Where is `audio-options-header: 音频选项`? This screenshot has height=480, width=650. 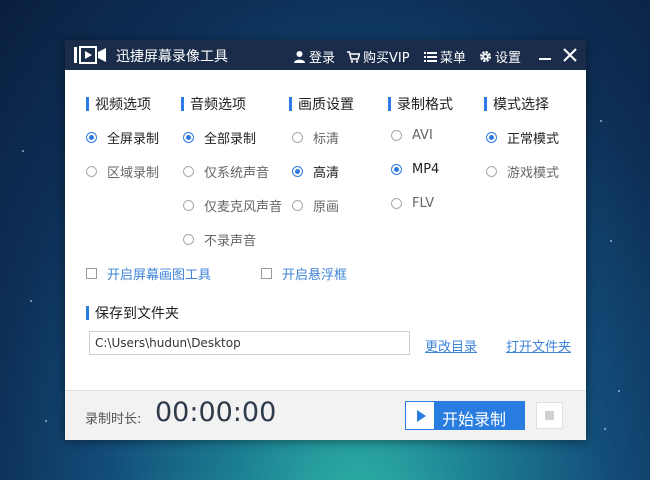 audio-options-header: 音频选项 is located at coordinates (213, 104).